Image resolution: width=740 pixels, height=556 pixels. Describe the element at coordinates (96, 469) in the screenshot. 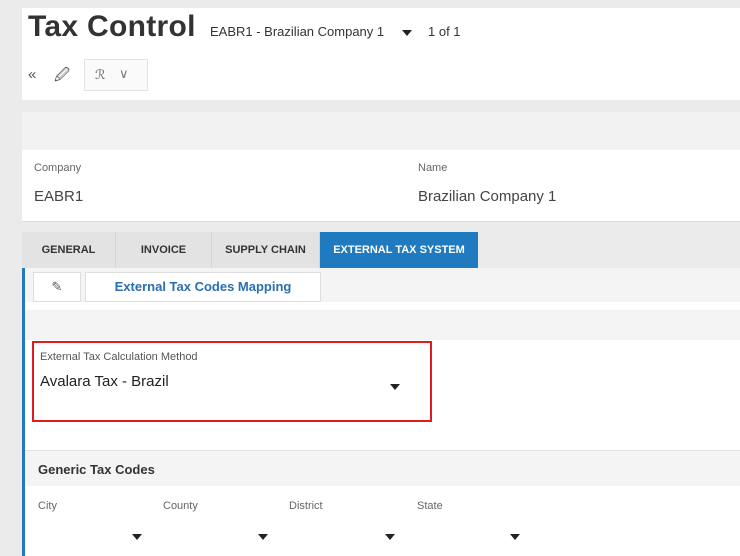

I see `section-title: Generic Tax Codes` at that location.